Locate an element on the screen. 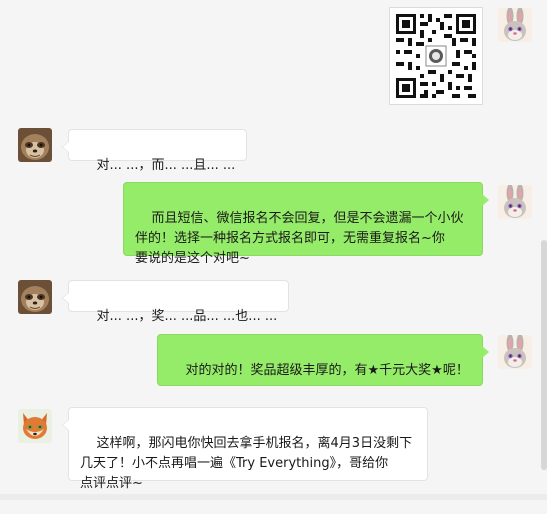 The image size is (547, 514). qr-code-message is located at coordinates (436, 56).